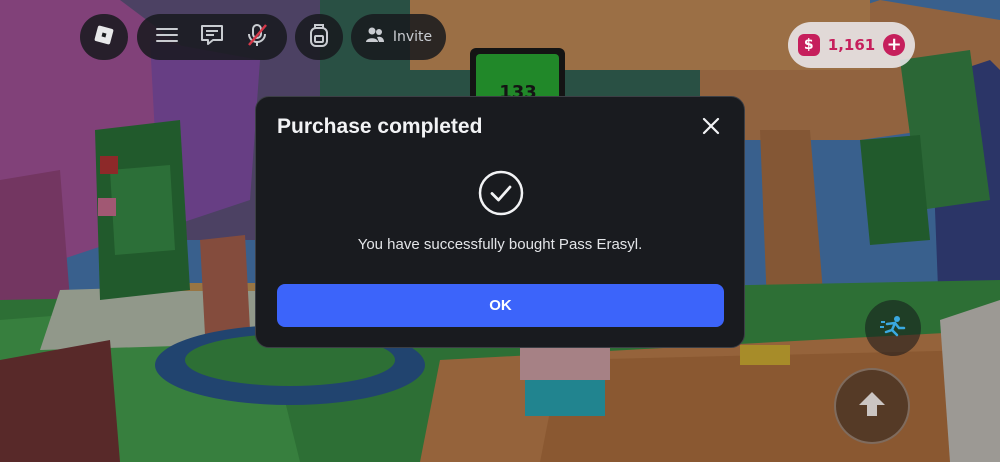  I want to click on top-menu-group, so click(212, 37).